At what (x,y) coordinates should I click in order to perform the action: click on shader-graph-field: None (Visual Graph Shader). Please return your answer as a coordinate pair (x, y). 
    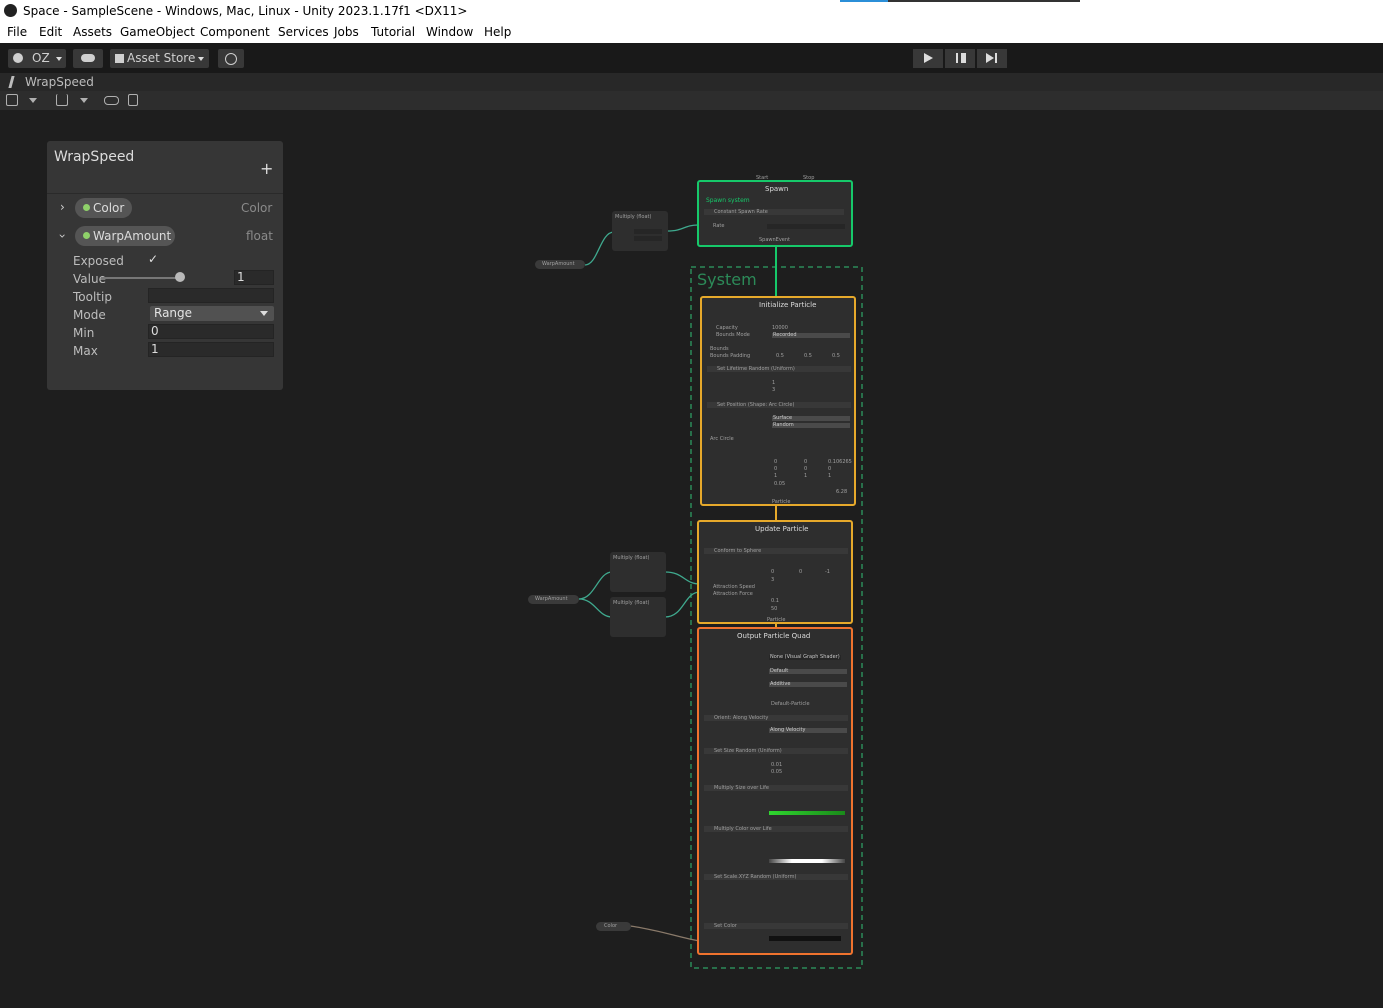
    Looking at the image, I should click on (805, 657).